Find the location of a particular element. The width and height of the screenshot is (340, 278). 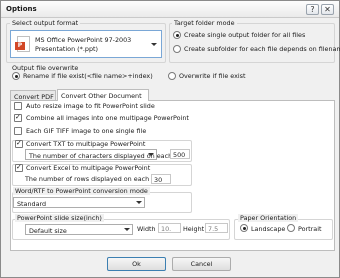

slide-size-select: Default size is located at coordinates (79, 229).